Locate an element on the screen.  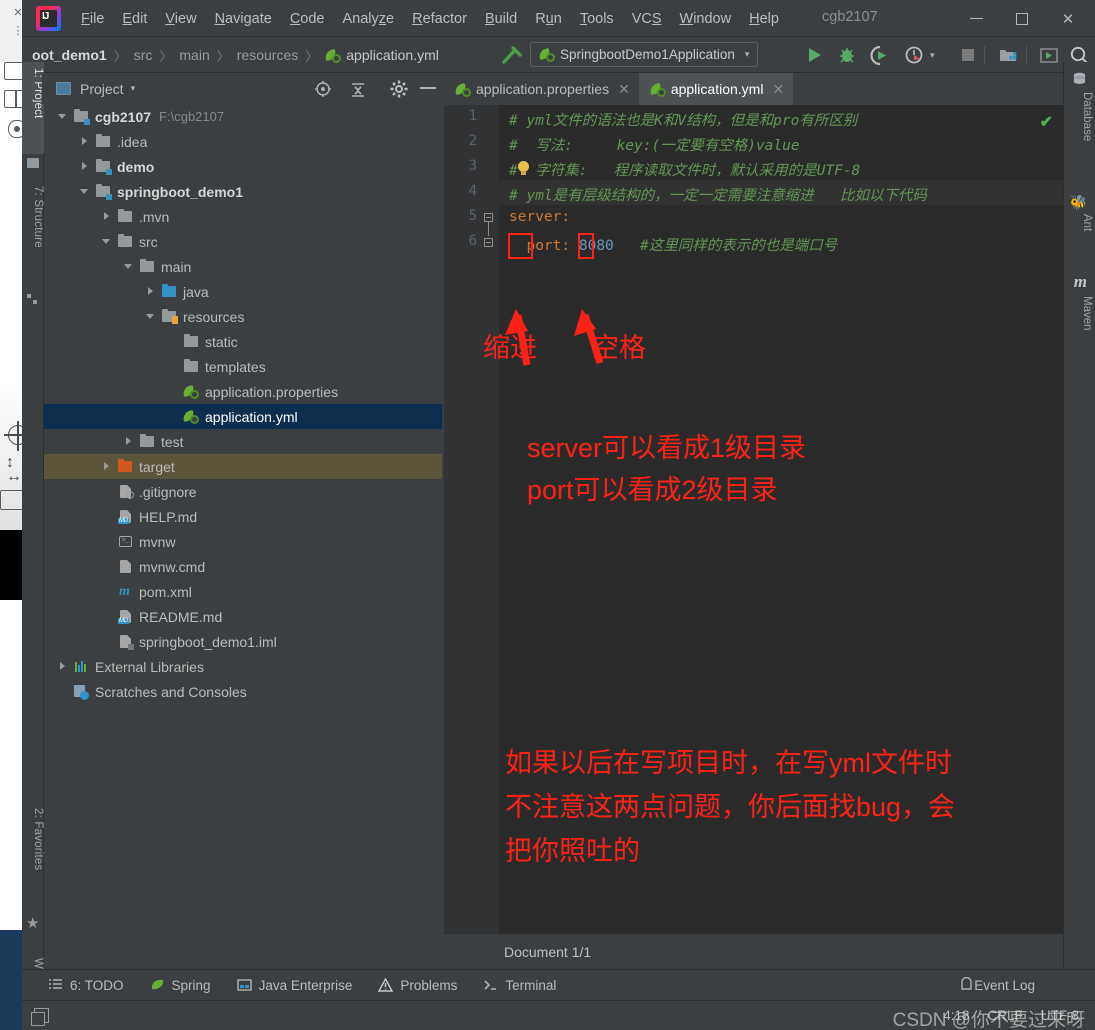
tree-item-demo: demo is located at coordinates (243, 166).